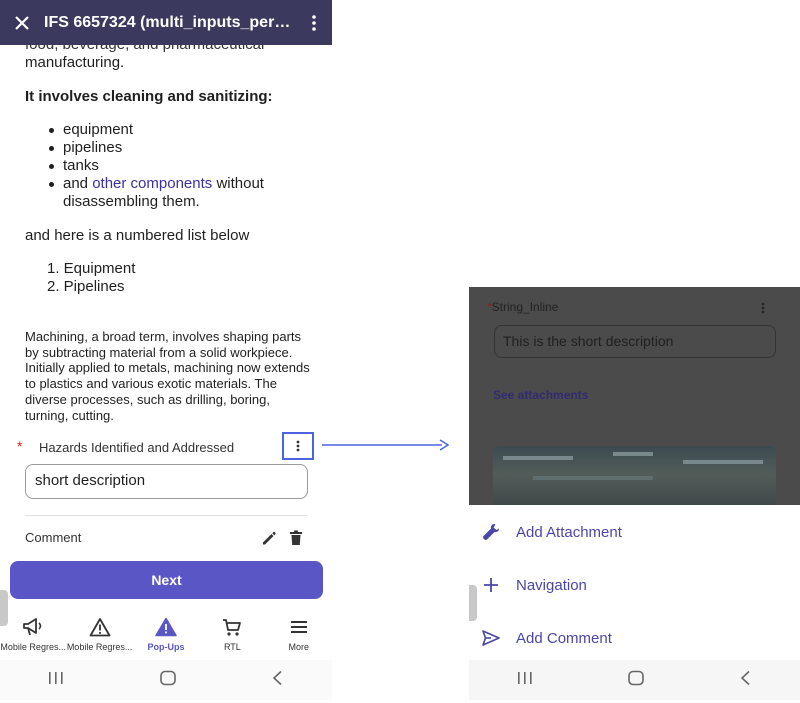  I want to click on edge-handle, so click(473, 603).